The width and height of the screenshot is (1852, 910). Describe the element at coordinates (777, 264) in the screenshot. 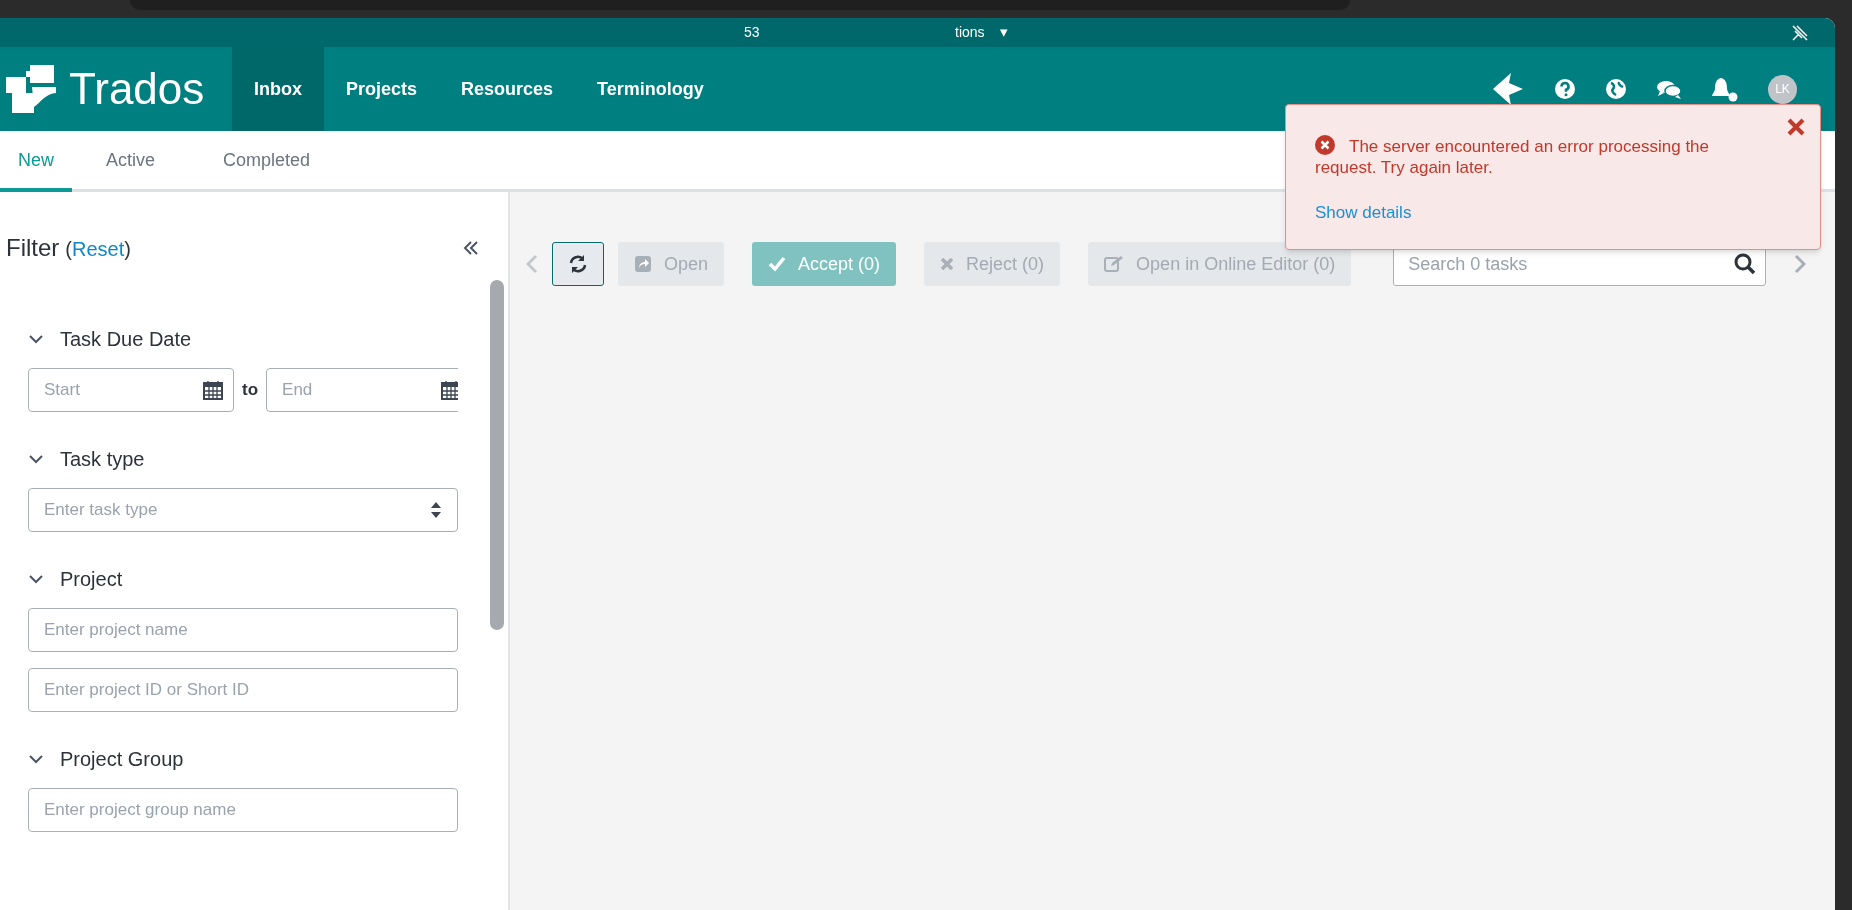

I see `check-icon` at that location.